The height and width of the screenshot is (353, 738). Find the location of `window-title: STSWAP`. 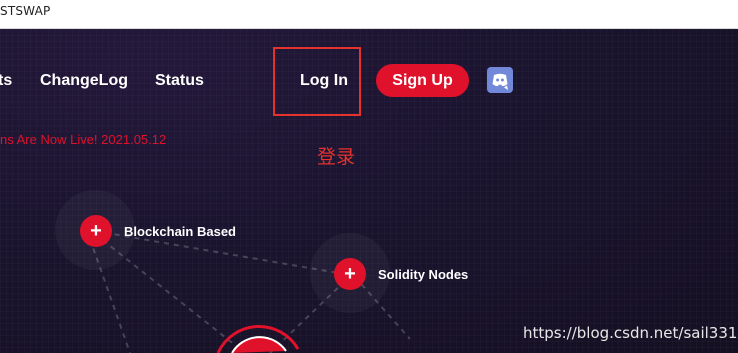

window-title: STSWAP is located at coordinates (25, 11).